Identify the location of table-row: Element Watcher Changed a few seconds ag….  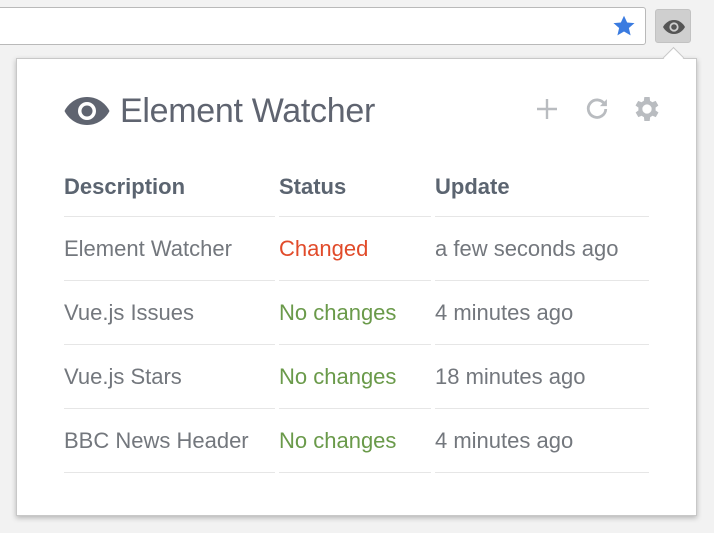
(356, 249).